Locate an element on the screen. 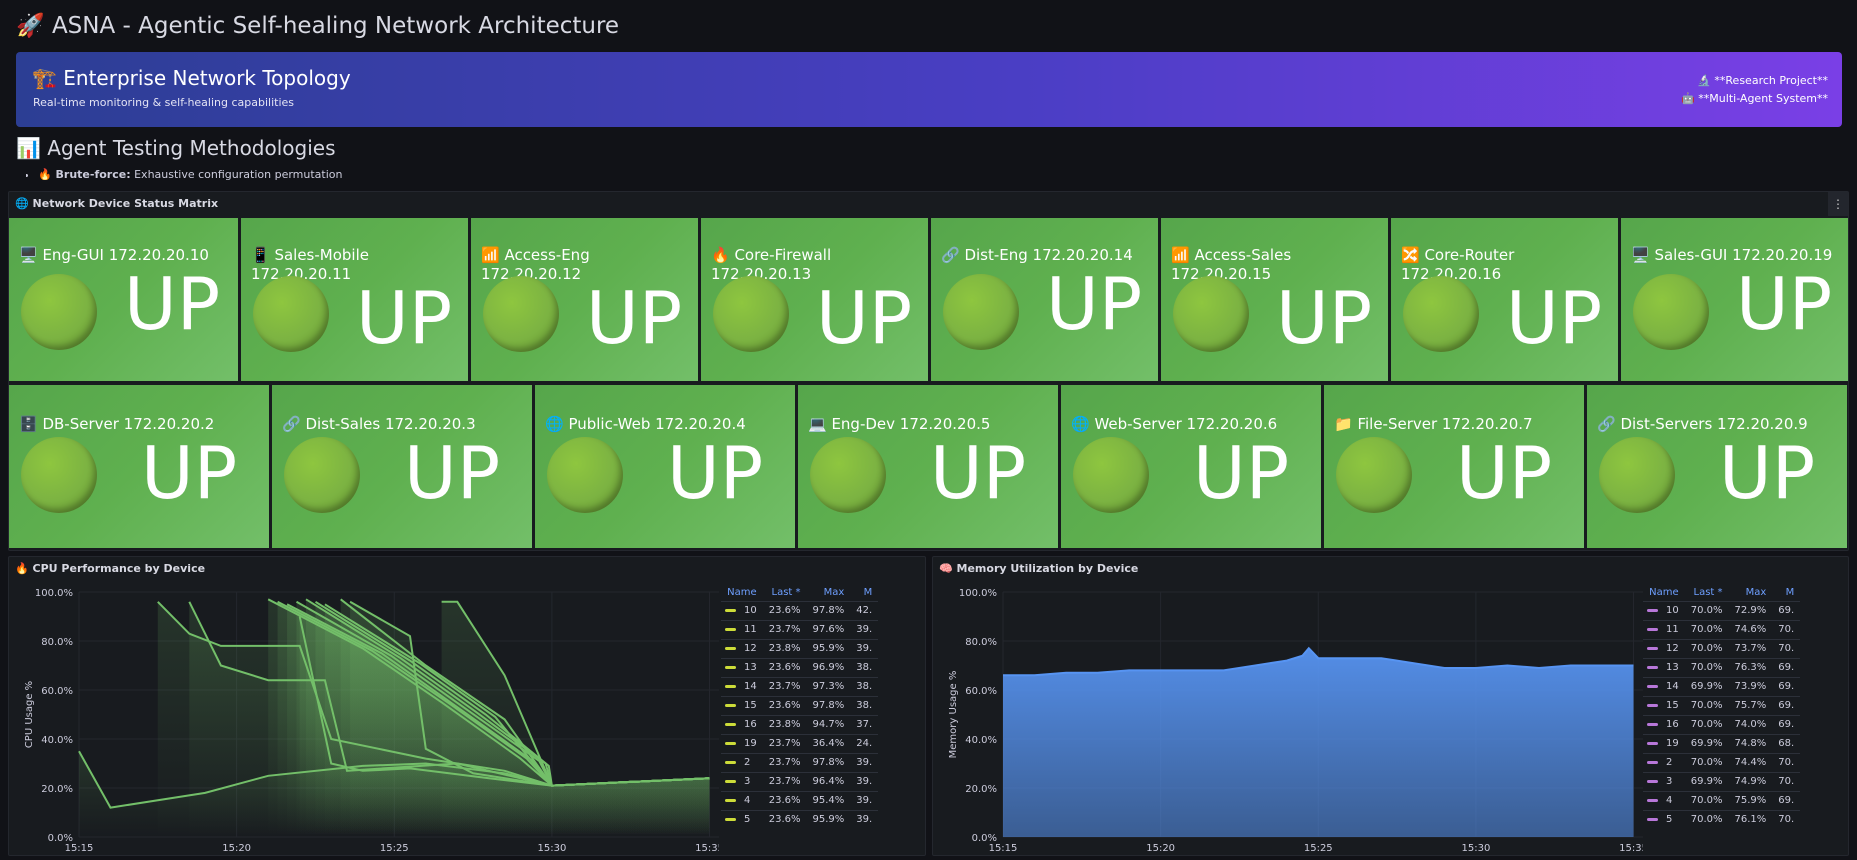  x-tick-label: 15:15 is located at coordinates (79, 848).